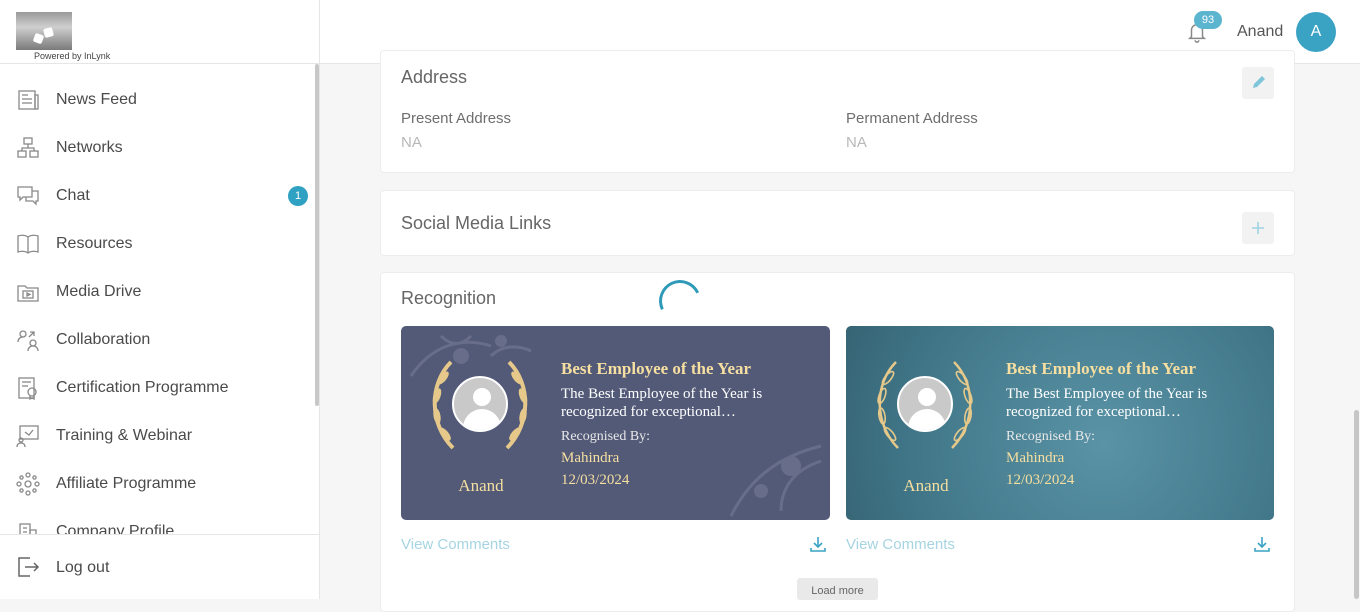 The width and height of the screenshot is (1360, 612). I want to click on edit-address-button, so click(1258, 83).